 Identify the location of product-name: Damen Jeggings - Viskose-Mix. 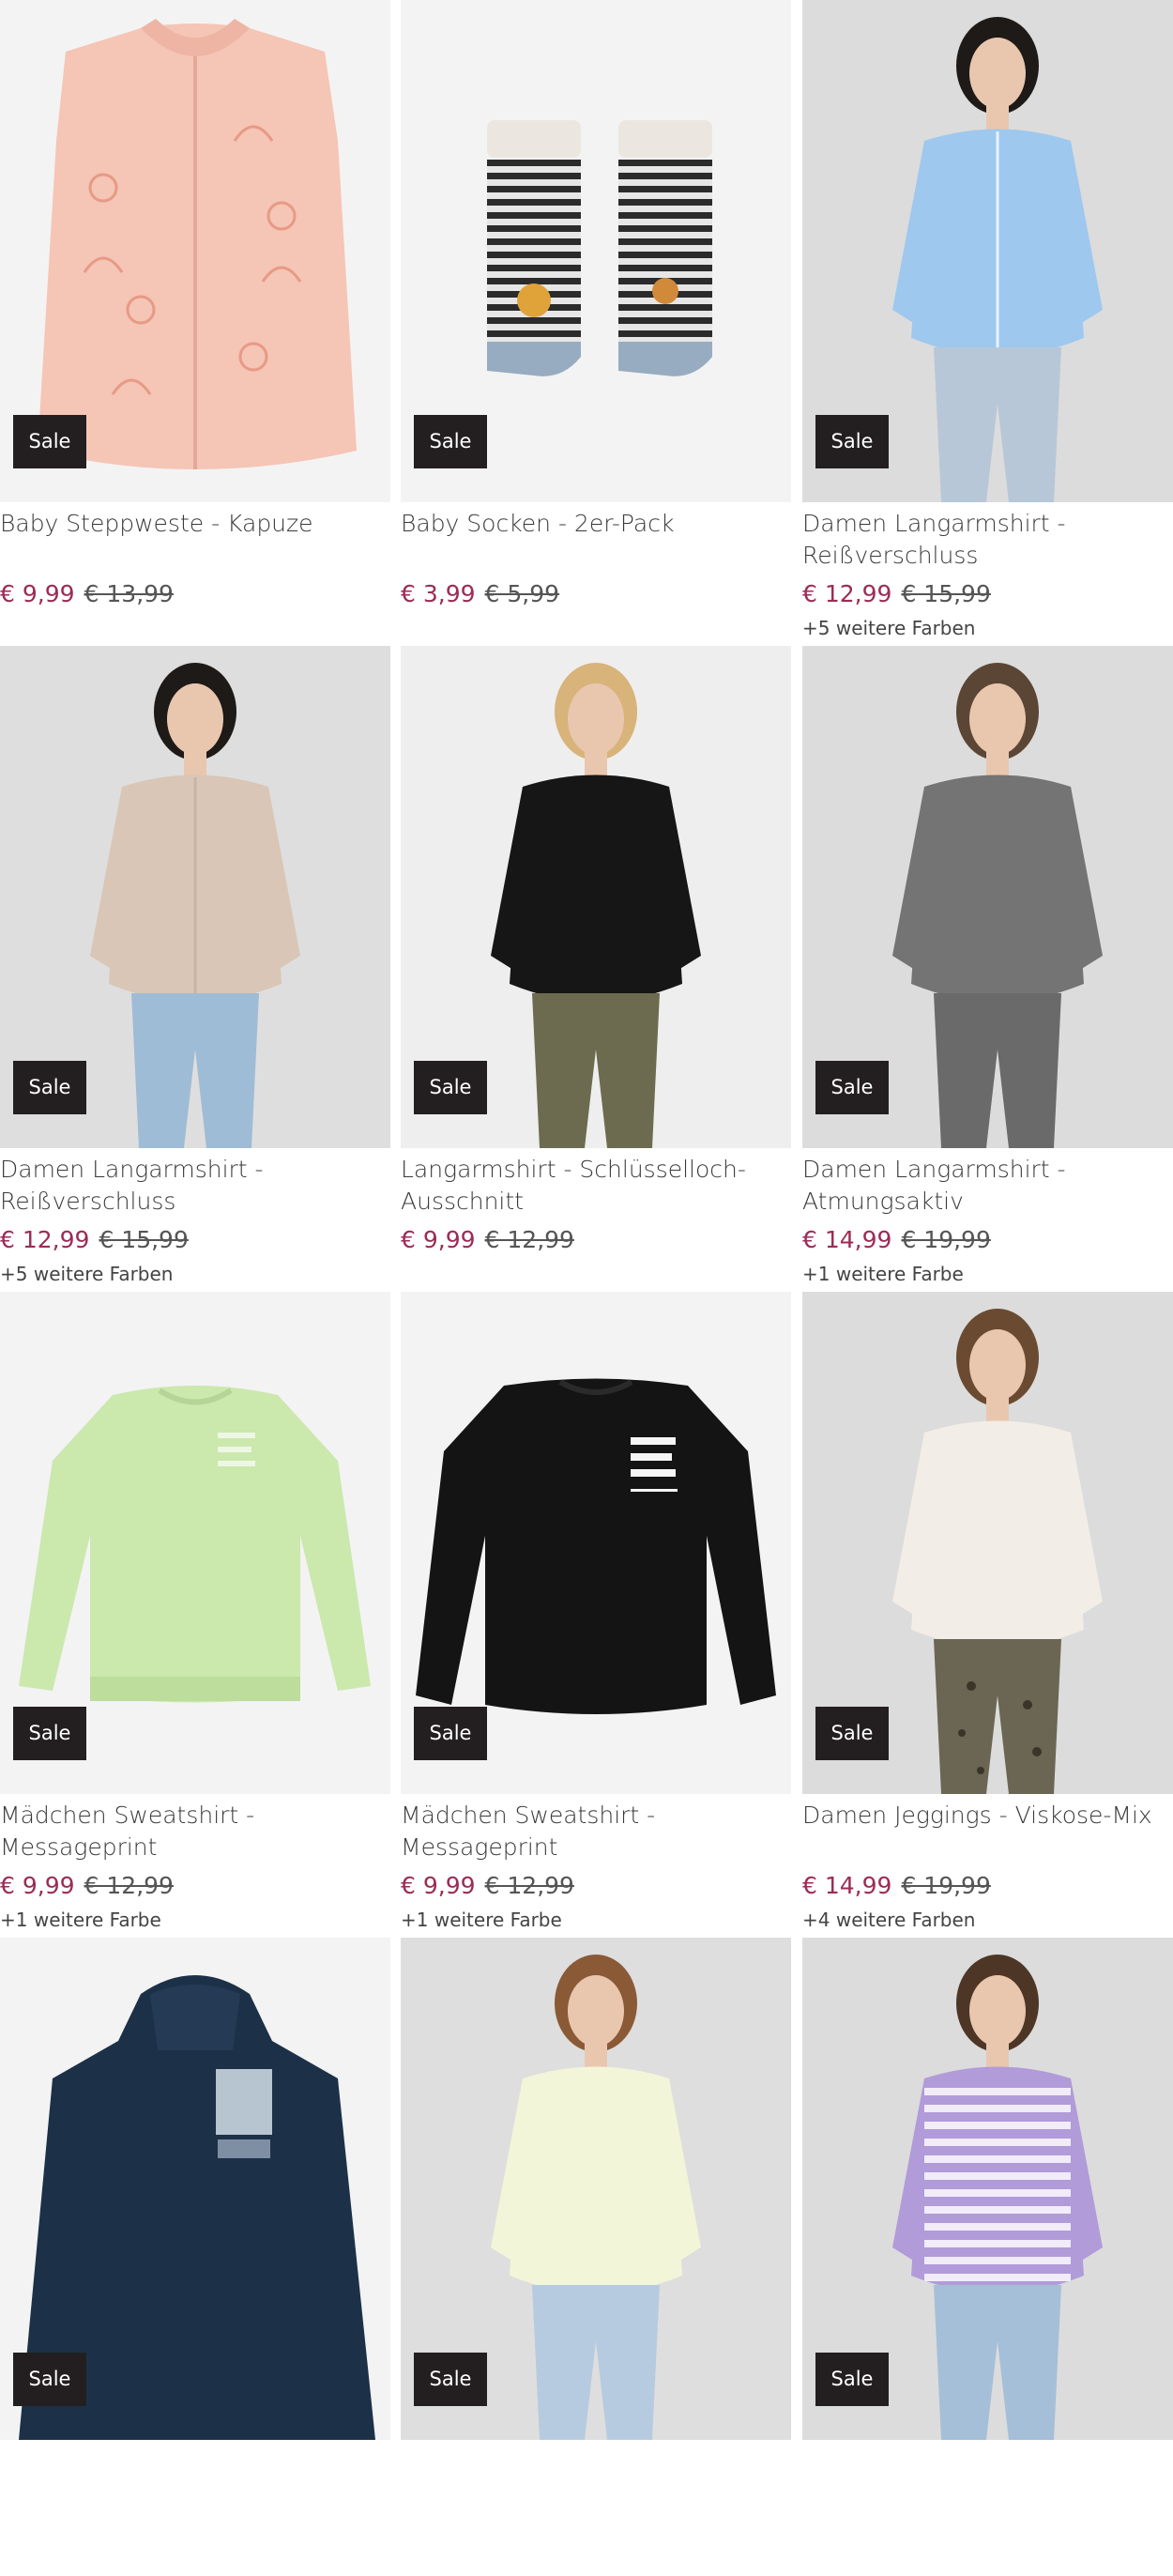
(988, 1816).